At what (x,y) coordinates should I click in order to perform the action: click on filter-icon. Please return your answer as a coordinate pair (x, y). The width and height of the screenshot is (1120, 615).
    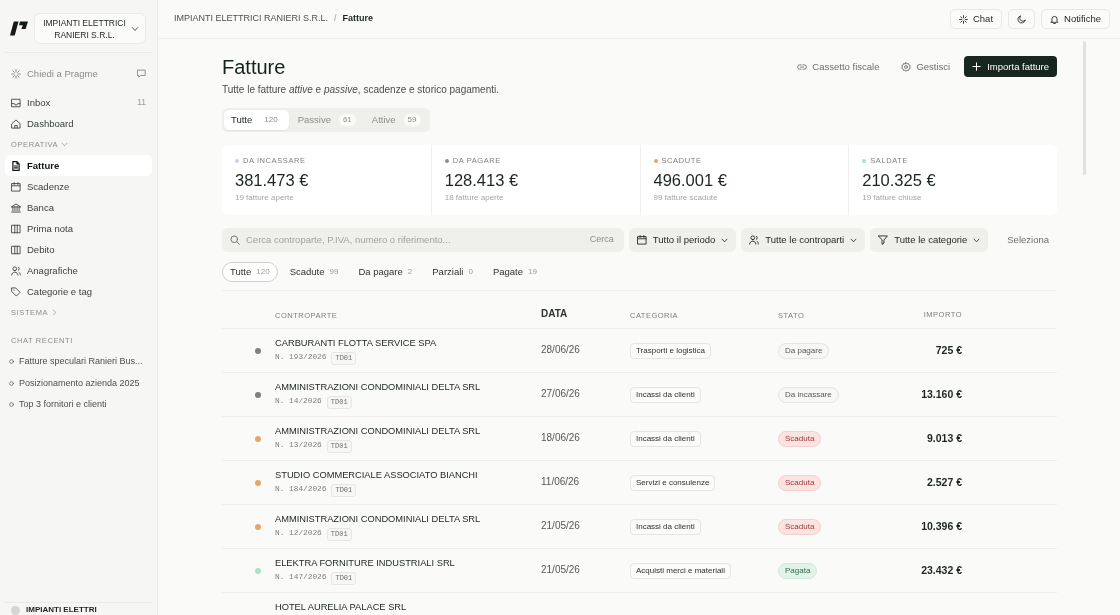
    Looking at the image, I should click on (883, 240).